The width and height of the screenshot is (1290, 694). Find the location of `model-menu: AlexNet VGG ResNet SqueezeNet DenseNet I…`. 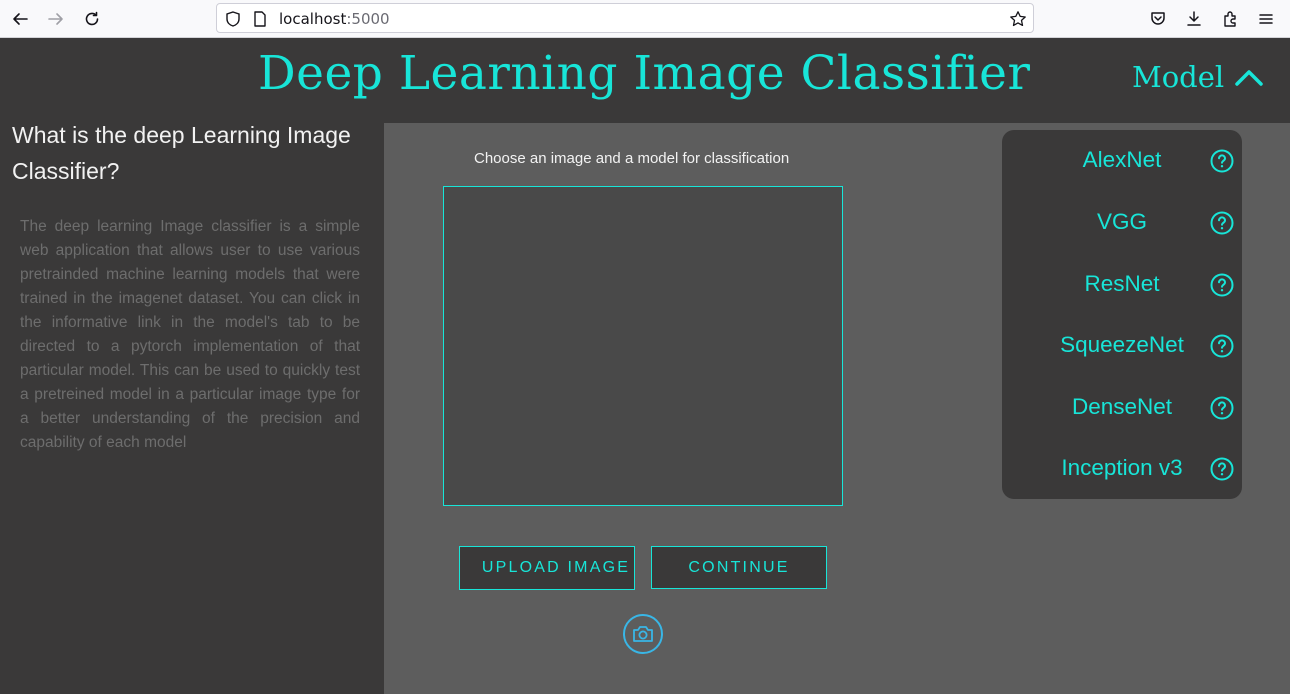

model-menu: AlexNet VGG ResNet SqueezeNet DenseNet I… is located at coordinates (1122, 314).